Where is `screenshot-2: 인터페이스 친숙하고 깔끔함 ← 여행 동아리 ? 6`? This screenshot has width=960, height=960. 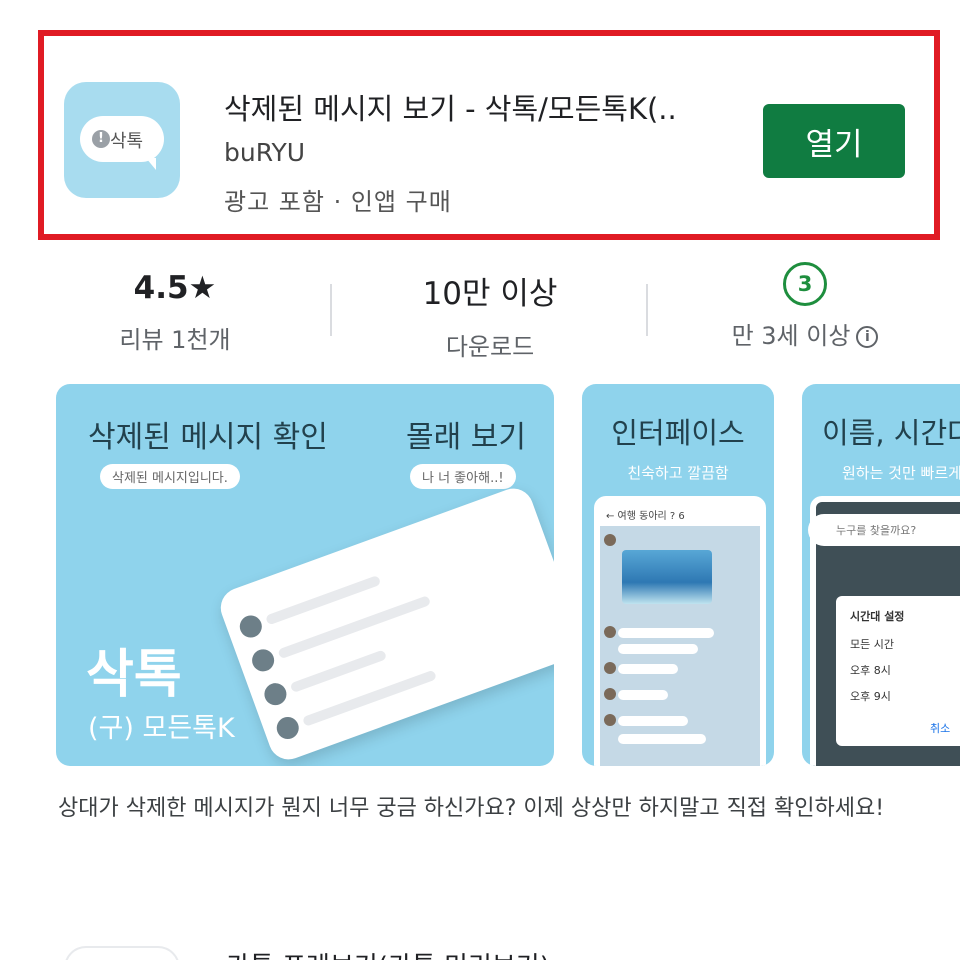
screenshot-2: 인터페이스 친숙하고 깔끔함 ← 여행 동아리 ? 6 is located at coordinates (678, 575).